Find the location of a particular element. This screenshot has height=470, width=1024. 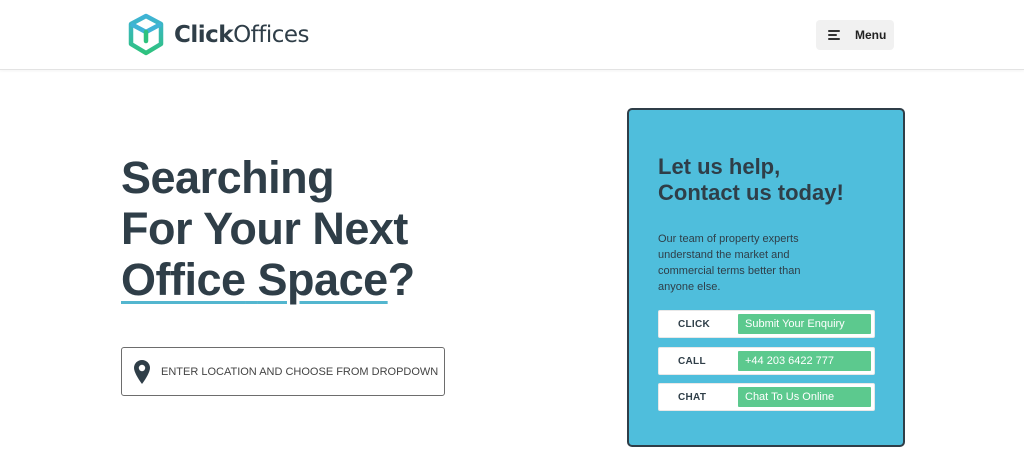

logo-text-bold: Click is located at coordinates (204, 35).